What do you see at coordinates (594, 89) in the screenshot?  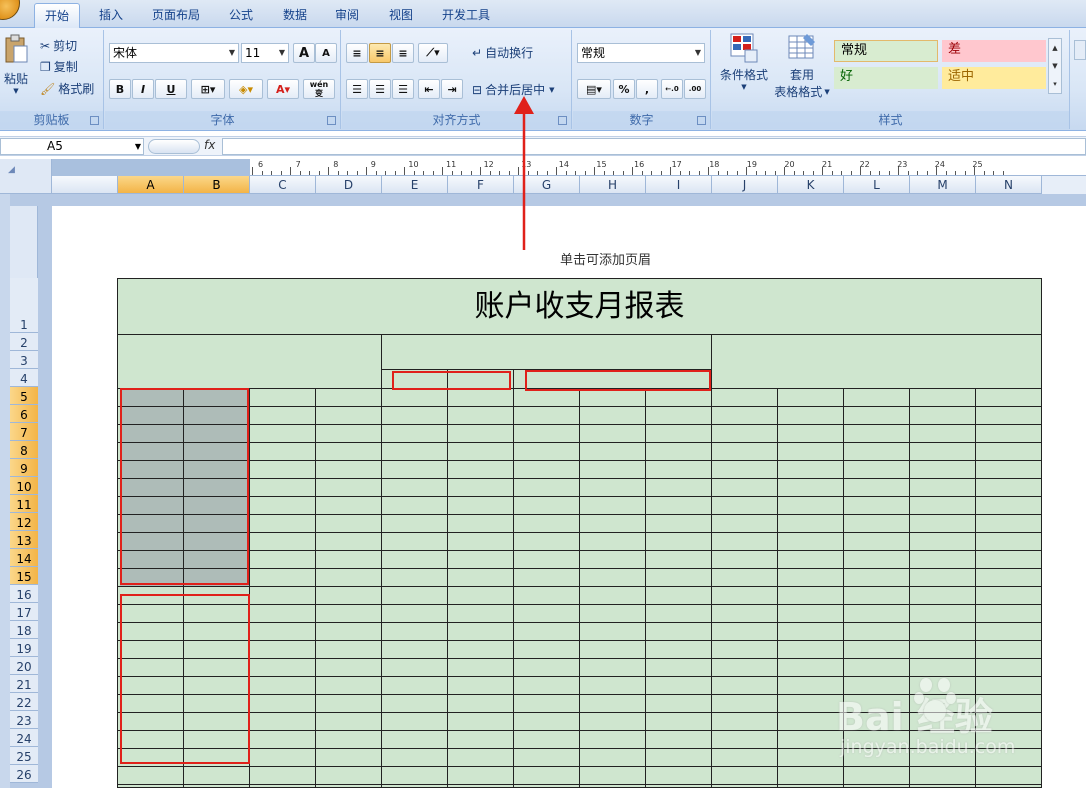 I see `accounting-format-button: ▤▾` at bounding box center [594, 89].